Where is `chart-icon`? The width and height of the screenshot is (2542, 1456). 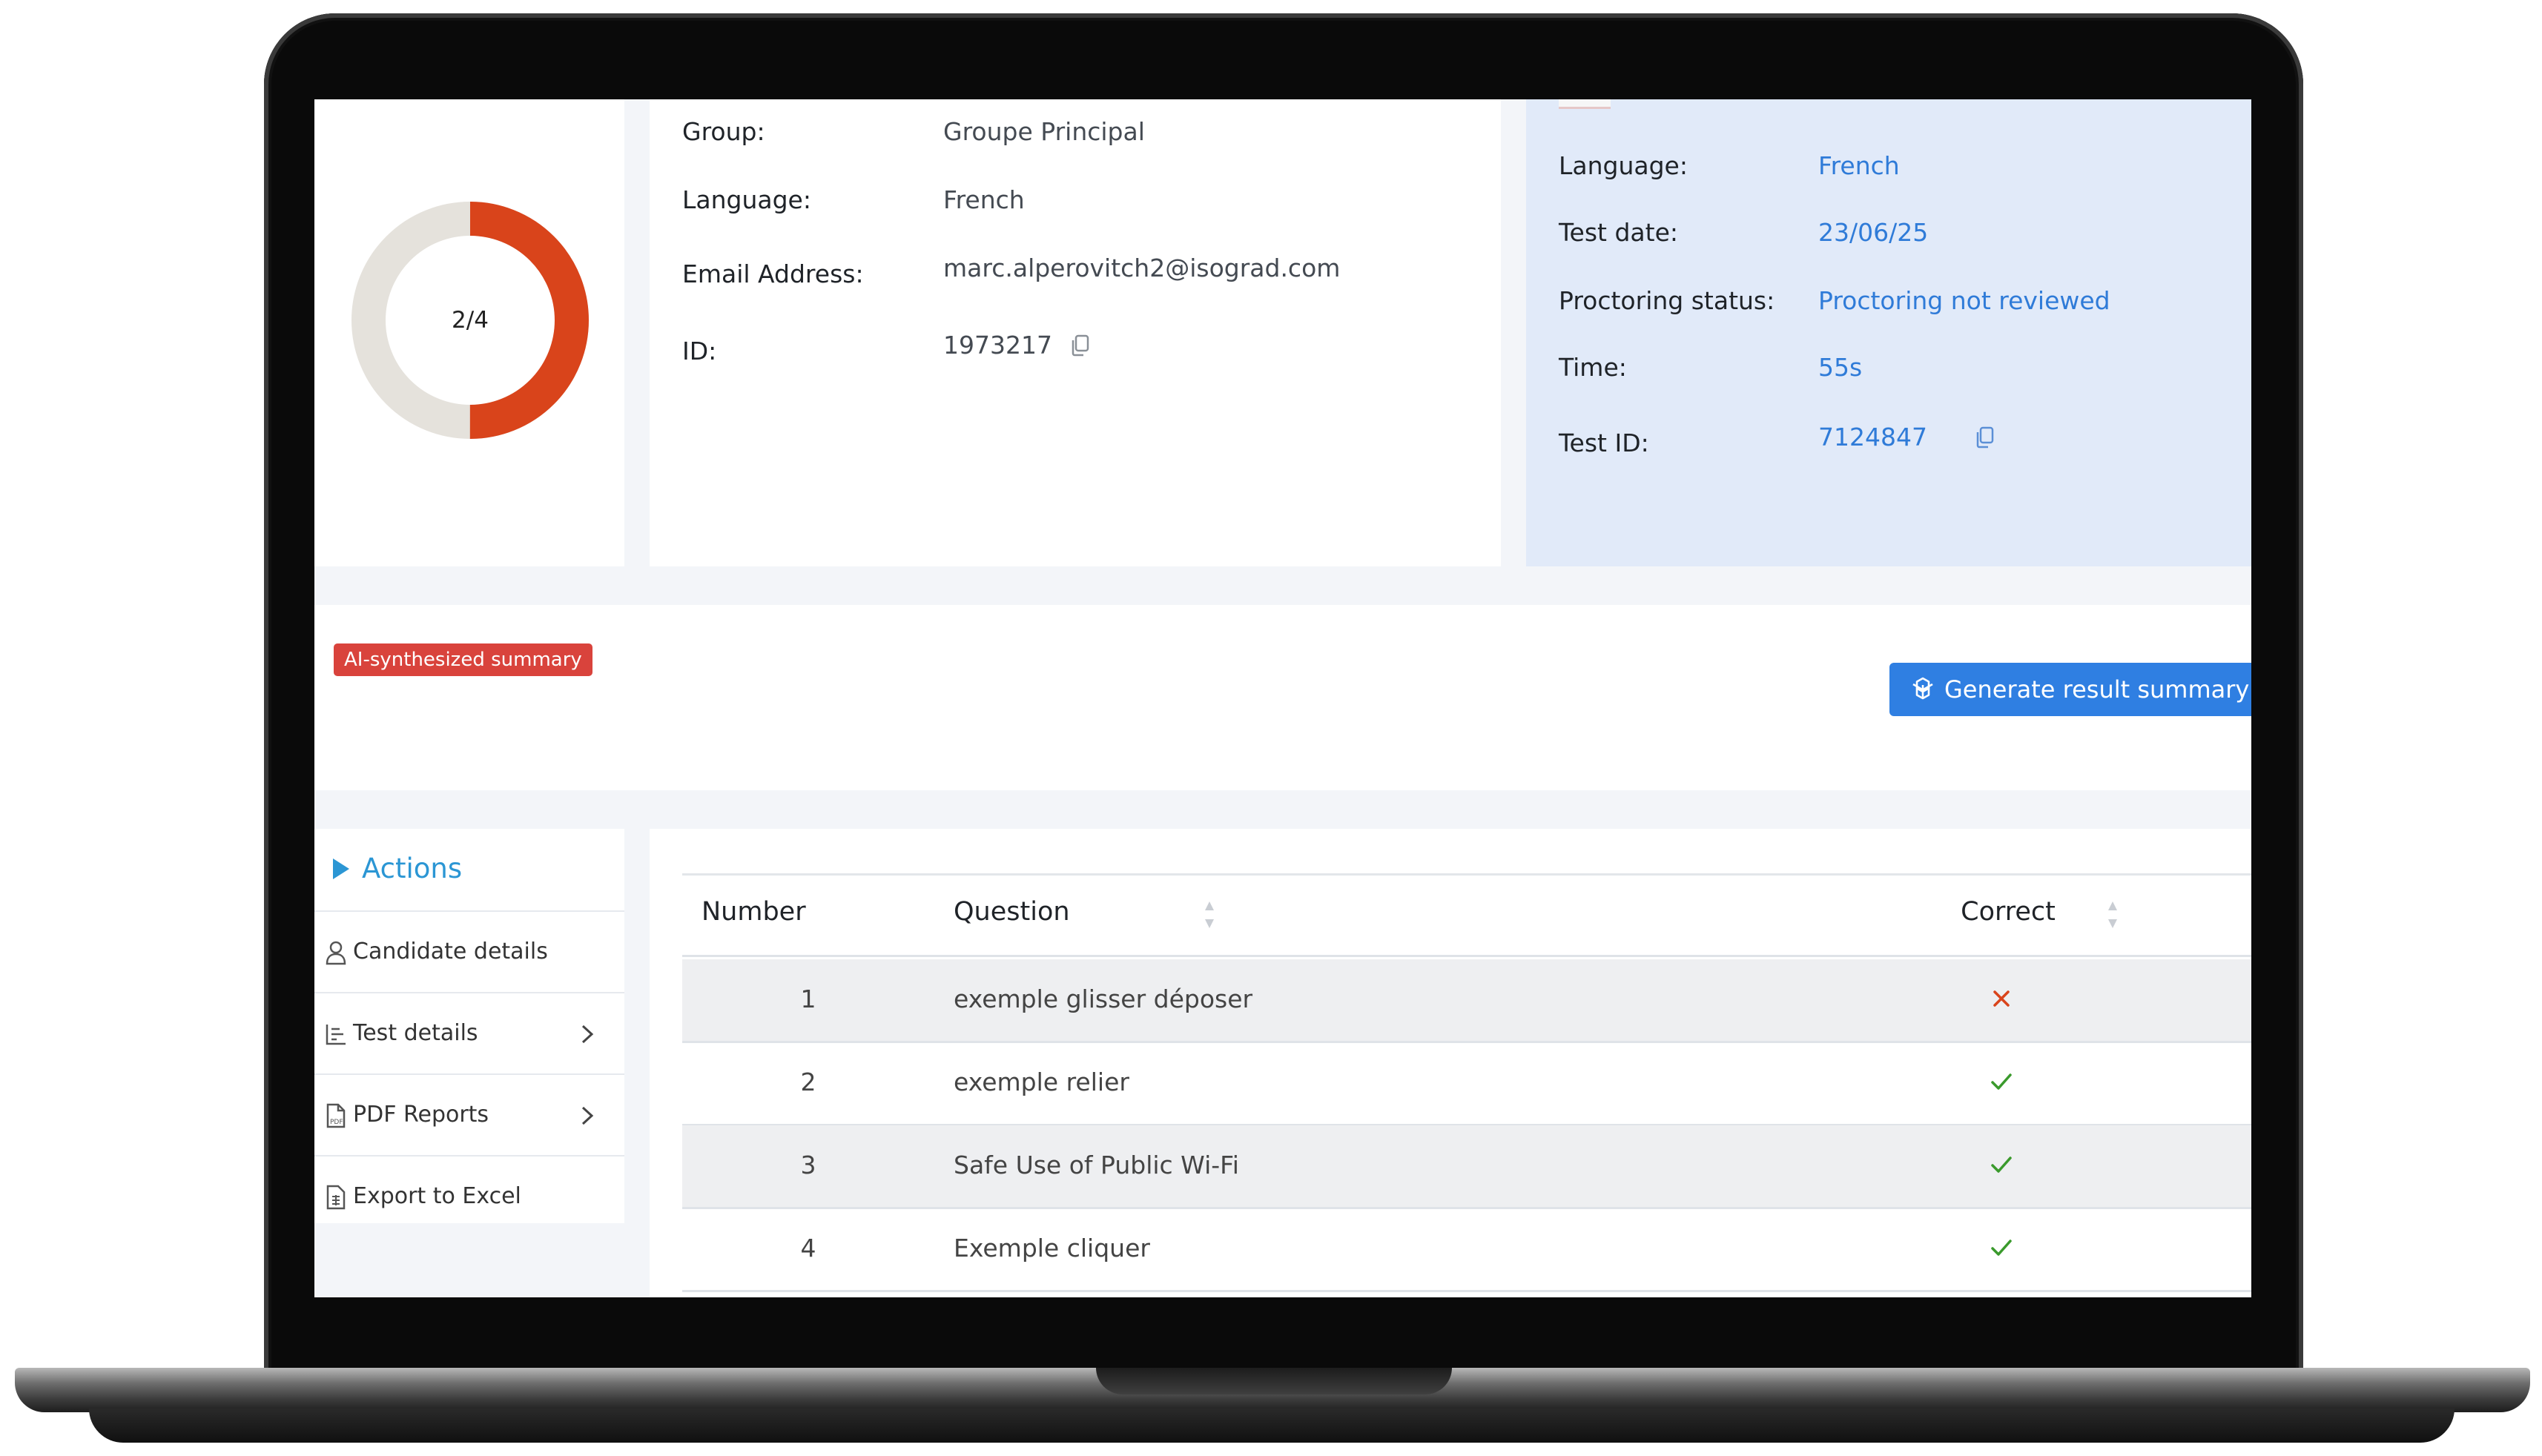
chart-icon is located at coordinates (336, 1035).